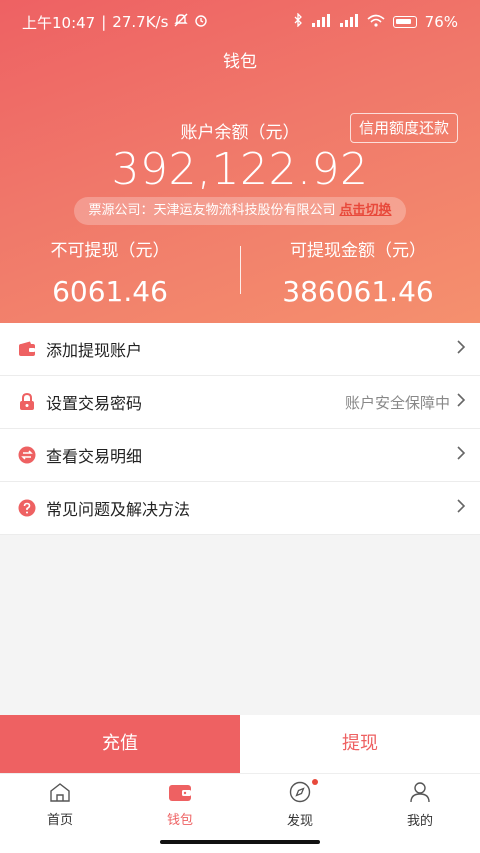 This screenshot has width=480, height=853. Describe the element at coordinates (358, 251) in the screenshot. I see `withdrawable-label: 可提现金额（元）` at that location.